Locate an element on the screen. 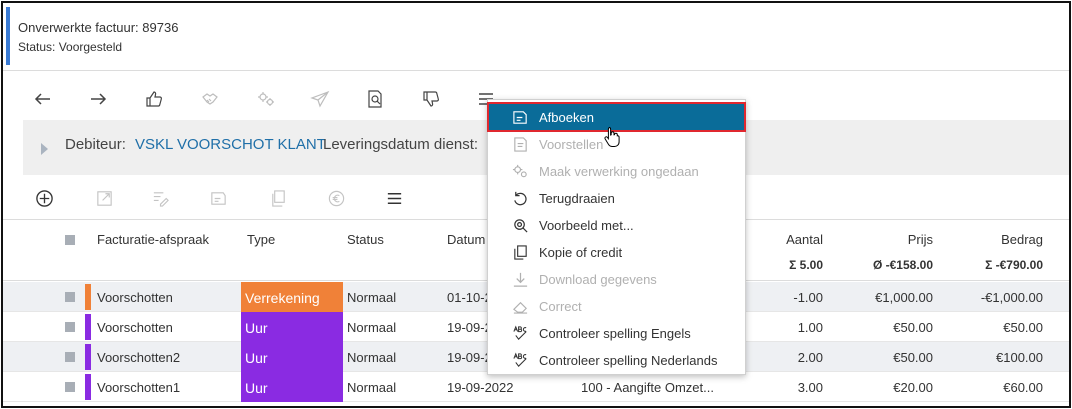 The width and height of the screenshot is (1072, 409). cell-quantity: 1.00 is located at coordinates (810, 327).